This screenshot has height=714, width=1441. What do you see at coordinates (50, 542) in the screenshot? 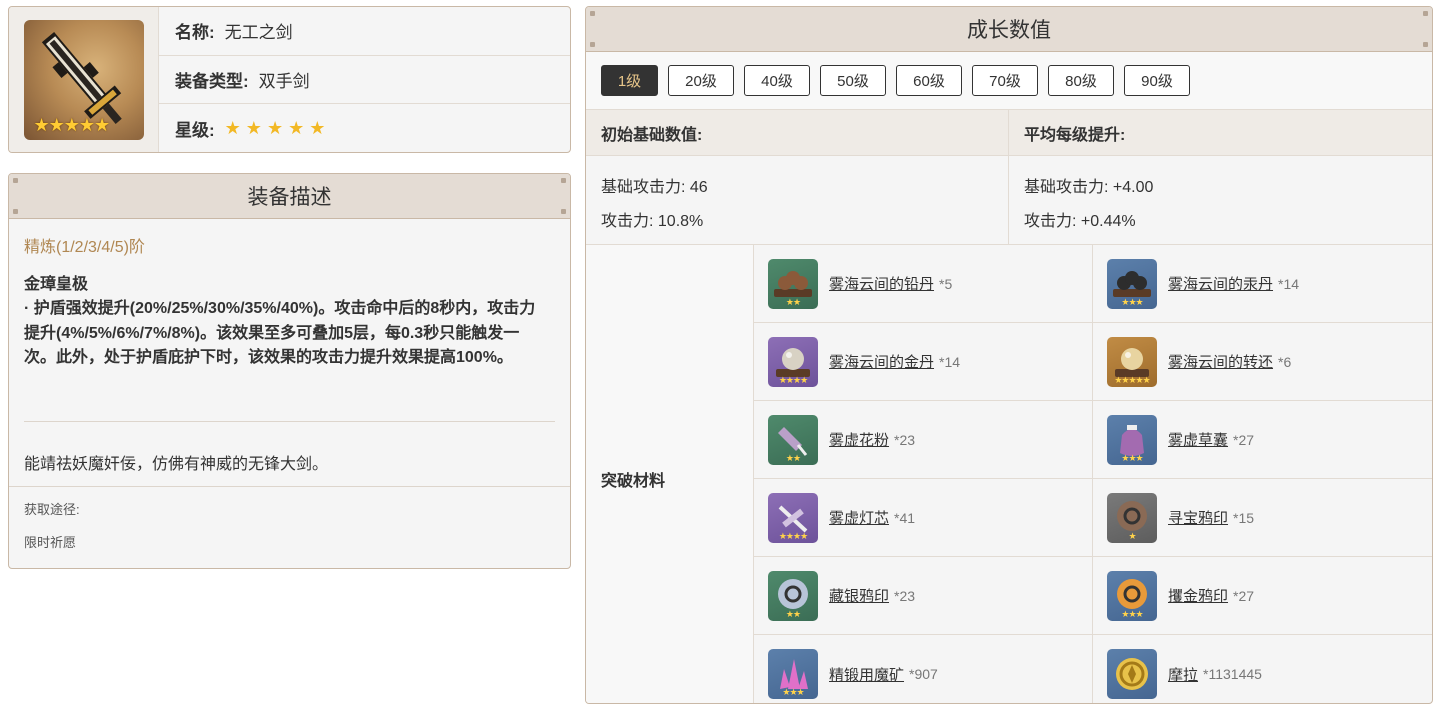
I see `obtain-source-value: 限时祈愿` at bounding box center [50, 542].